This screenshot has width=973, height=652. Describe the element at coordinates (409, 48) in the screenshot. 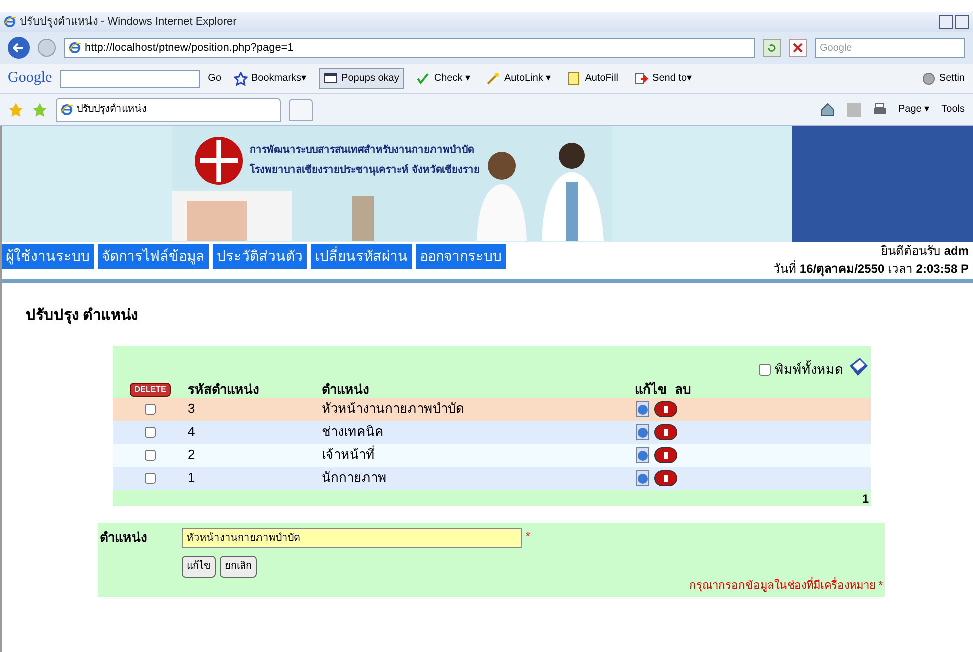

I see `address-field: http://localhost/ptnew/position.php?page=1` at that location.